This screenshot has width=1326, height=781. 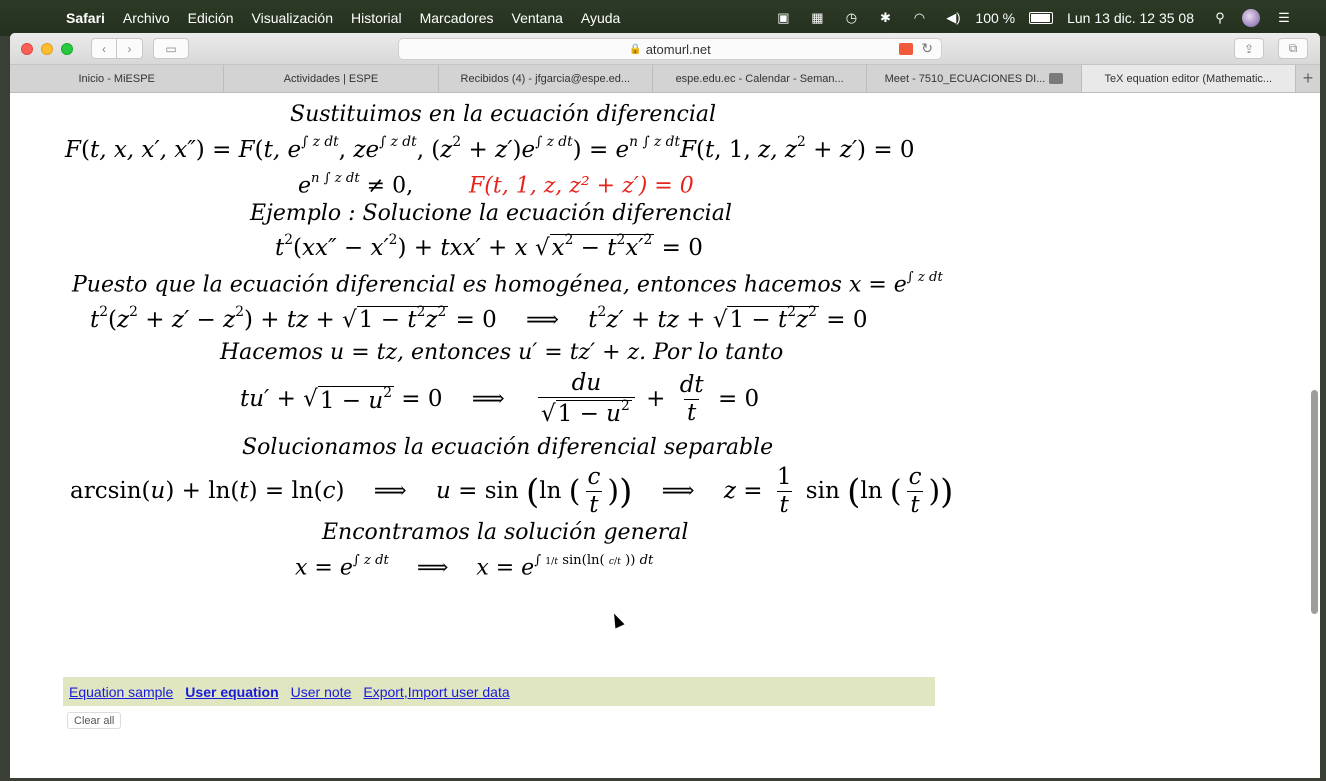 I want to click on volume-icon: ◀), so click(x=953, y=18).